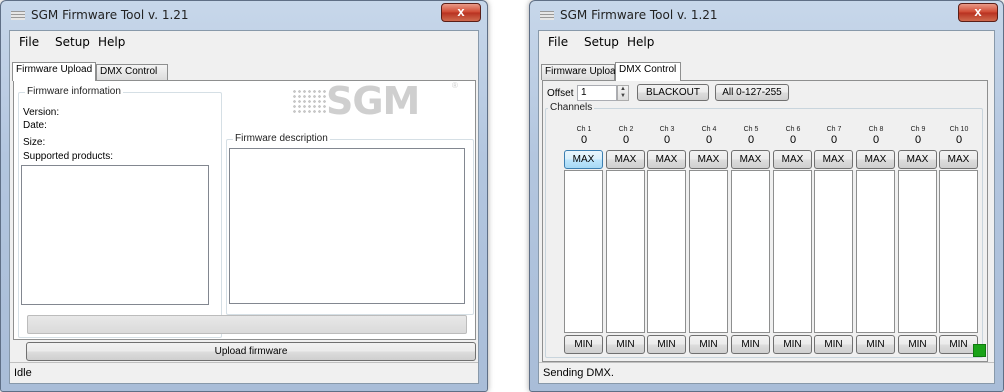  I want to click on channel-4-min-button: MIN, so click(708, 344).